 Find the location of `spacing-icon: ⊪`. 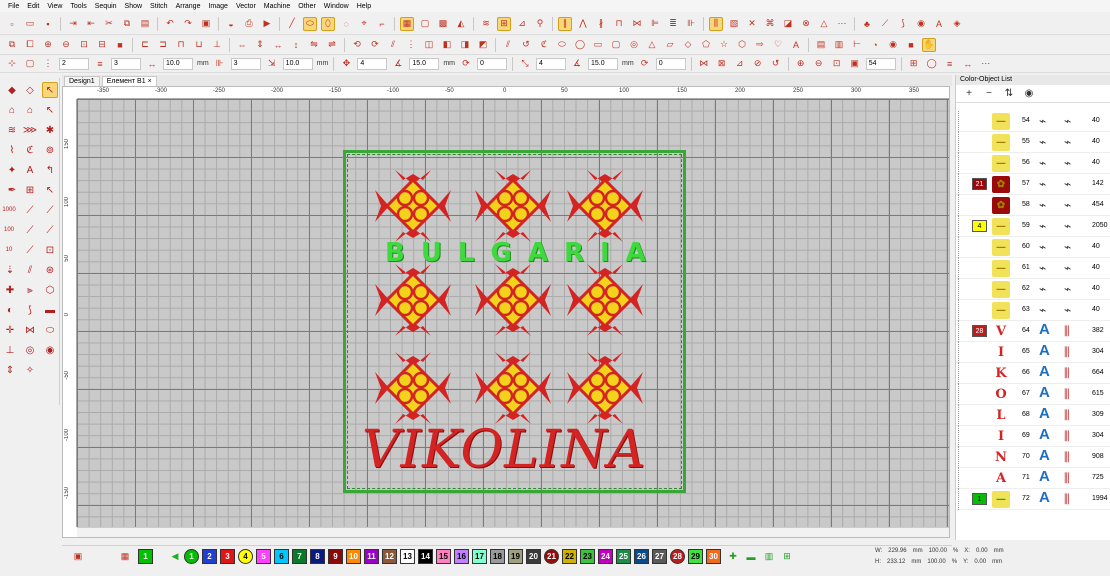

spacing-icon: ⊪ is located at coordinates (220, 64).